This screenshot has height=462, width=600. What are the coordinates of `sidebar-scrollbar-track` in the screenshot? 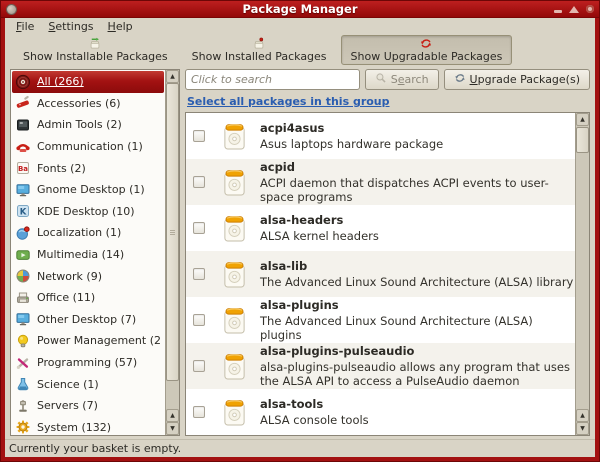 It's located at (172, 246).